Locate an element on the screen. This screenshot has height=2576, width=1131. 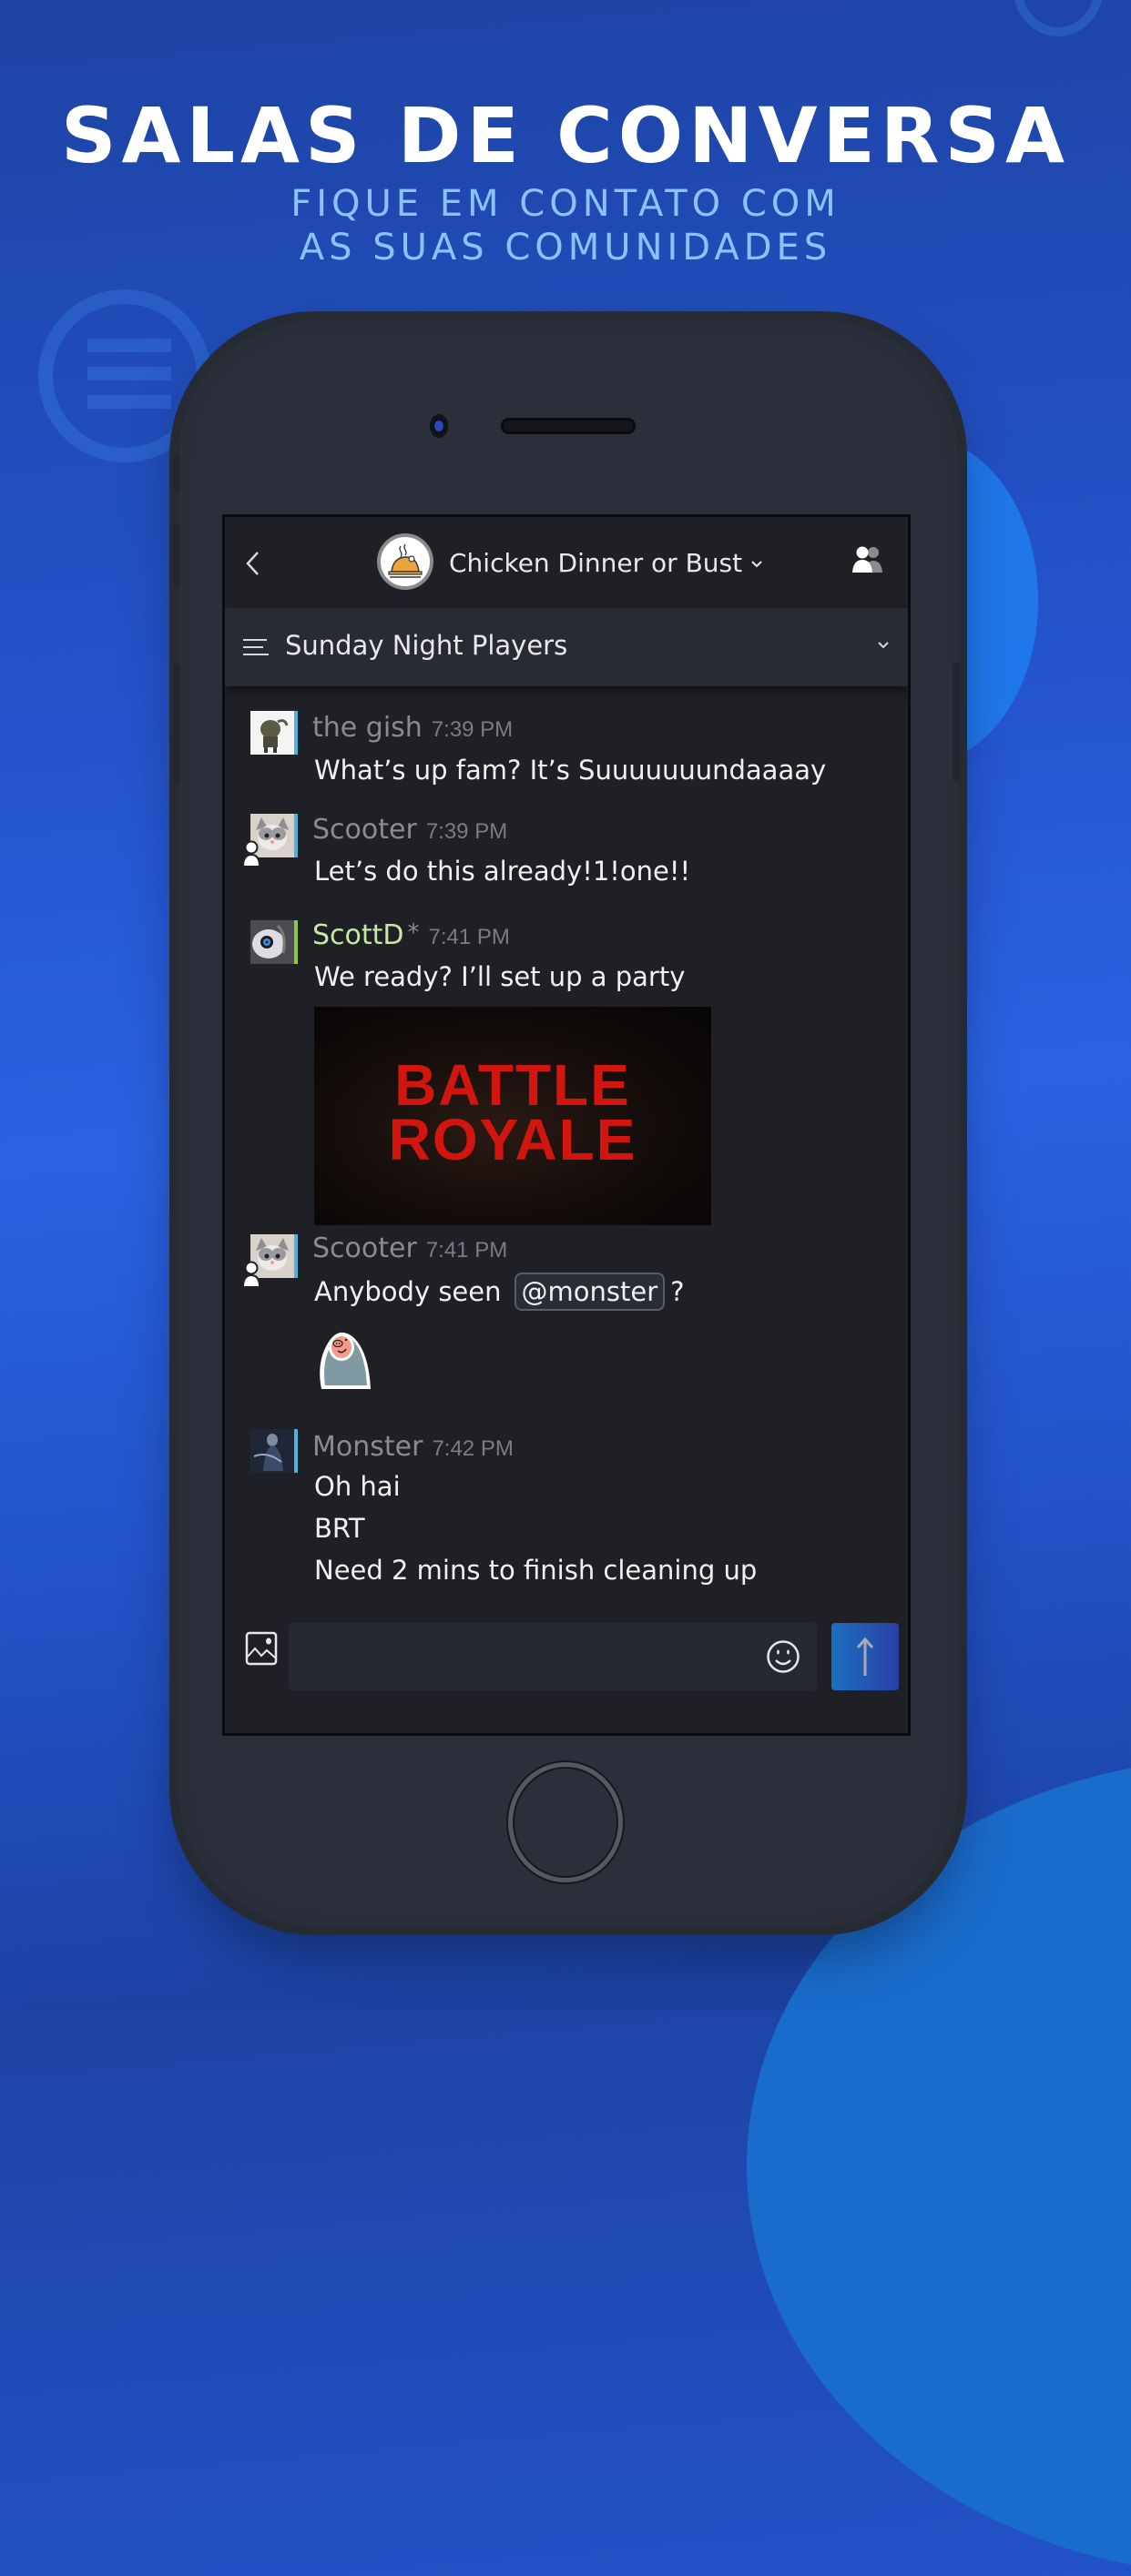
pig-in-blanket-sticker is located at coordinates (346, 1358).